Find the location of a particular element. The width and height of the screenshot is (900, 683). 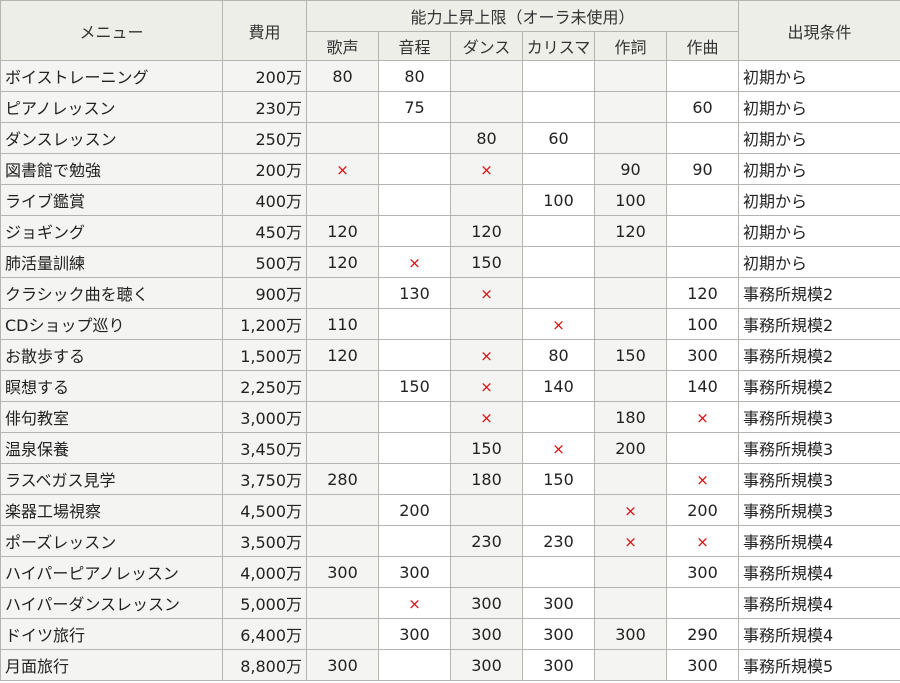

cost-cell: 6,400万 is located at coordinates (264, 634).